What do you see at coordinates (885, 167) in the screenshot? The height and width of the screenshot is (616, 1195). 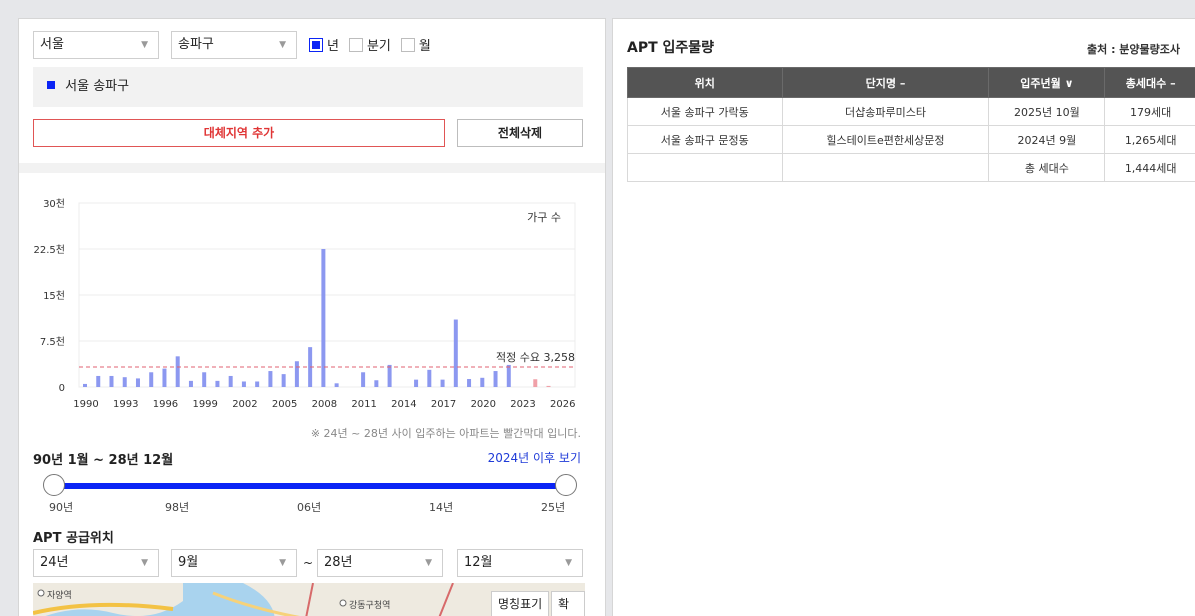 I see `cell-complex` at bounding box center [885, 167].